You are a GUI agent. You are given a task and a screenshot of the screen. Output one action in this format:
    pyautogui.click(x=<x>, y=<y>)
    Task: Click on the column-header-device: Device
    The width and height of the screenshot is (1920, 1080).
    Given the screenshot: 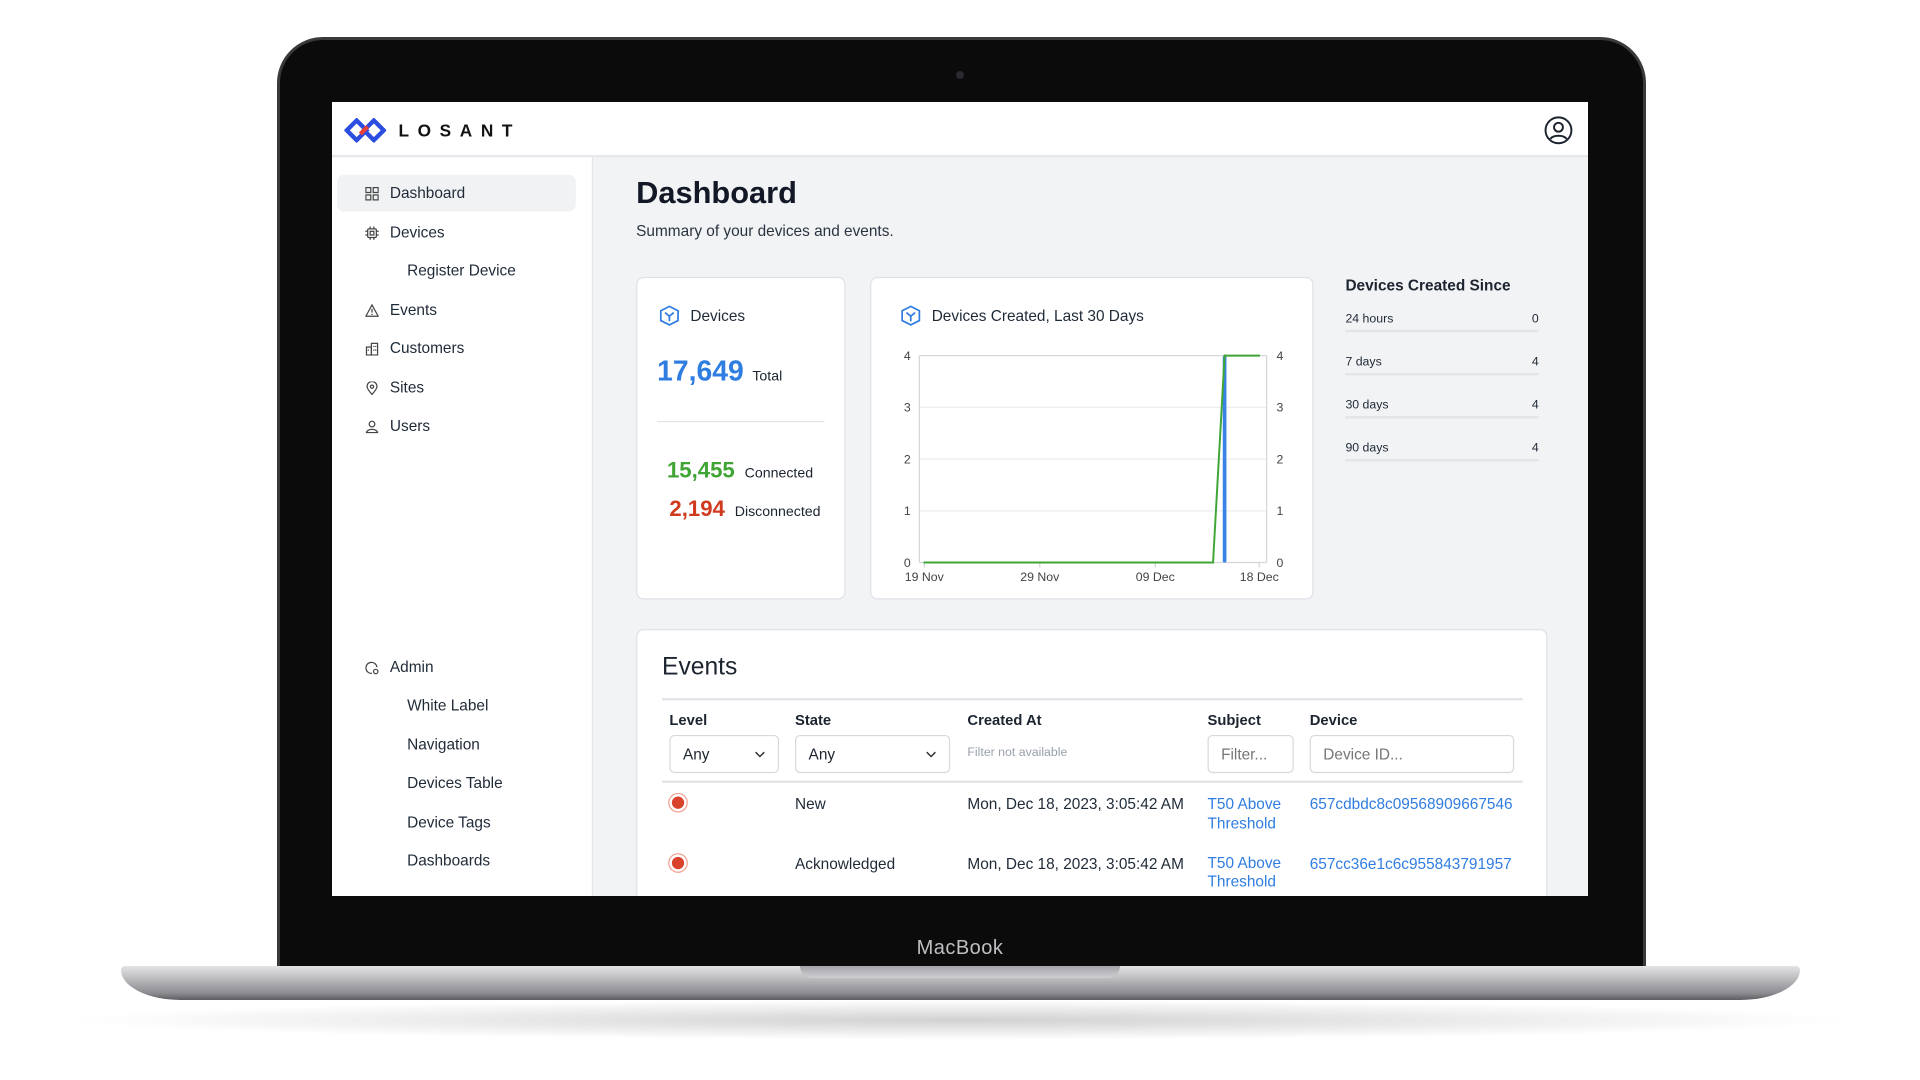 What is the action you would take?
    pyautogui.click(x=1334, y=720)
    